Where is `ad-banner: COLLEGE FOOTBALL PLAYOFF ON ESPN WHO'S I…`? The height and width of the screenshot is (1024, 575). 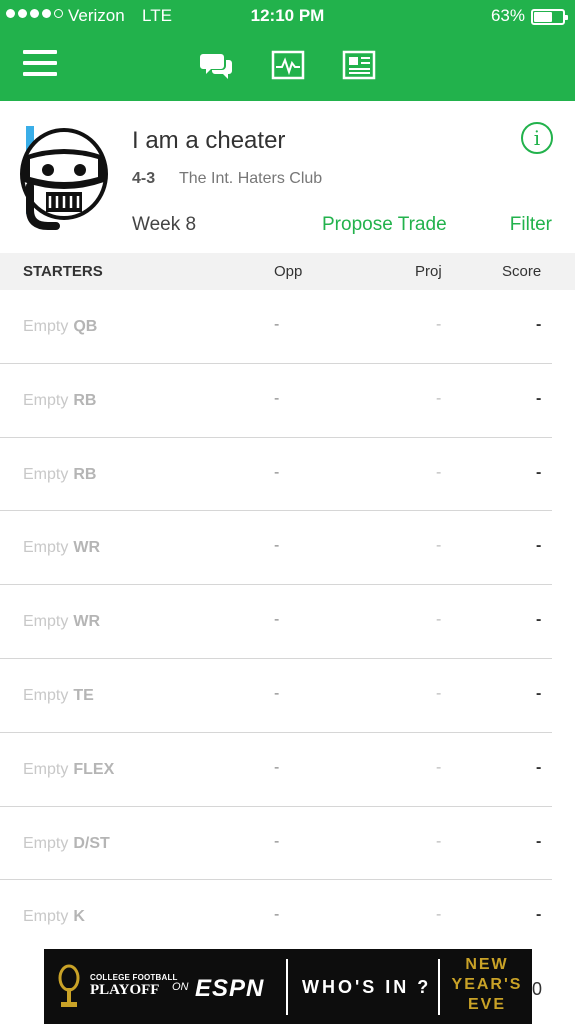
ad-banner: COLLEGE FOOTBALL PLAYOFF ON ESPN WHO'S I… is located at coordinates (288, 986).